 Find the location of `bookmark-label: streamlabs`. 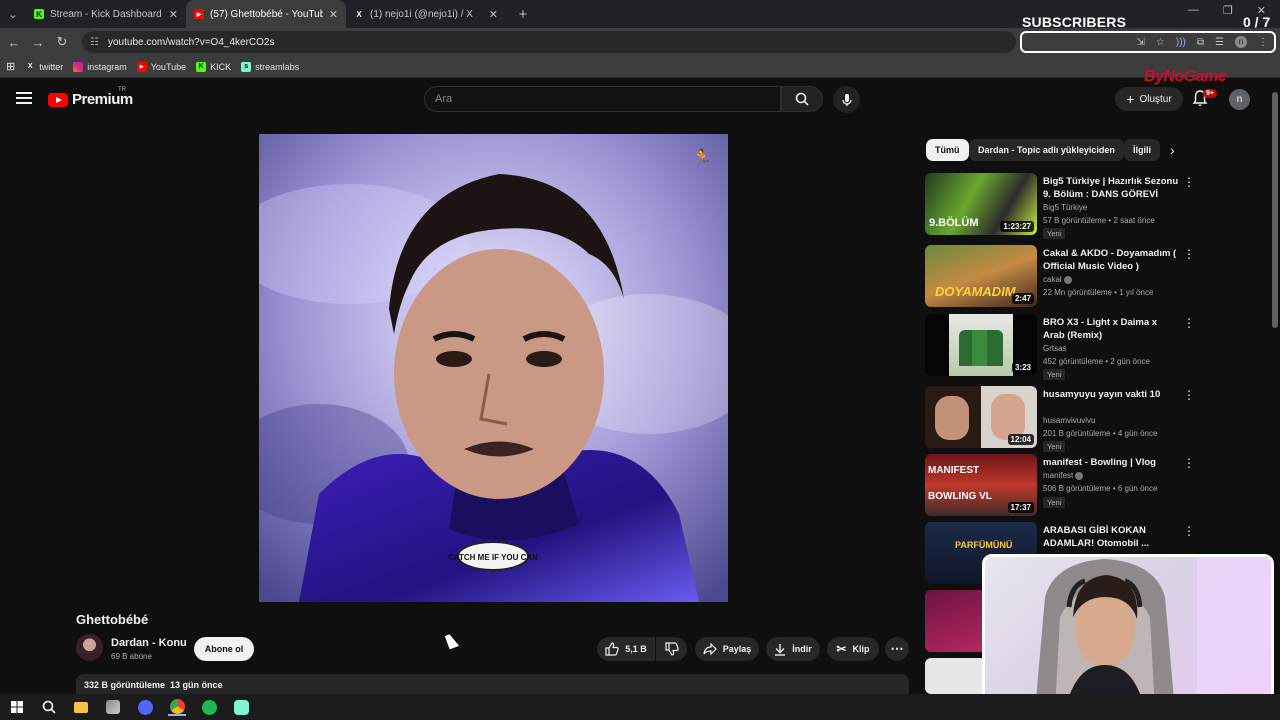

bookmark-label: streamlabs is located at coordinates (277, 66).